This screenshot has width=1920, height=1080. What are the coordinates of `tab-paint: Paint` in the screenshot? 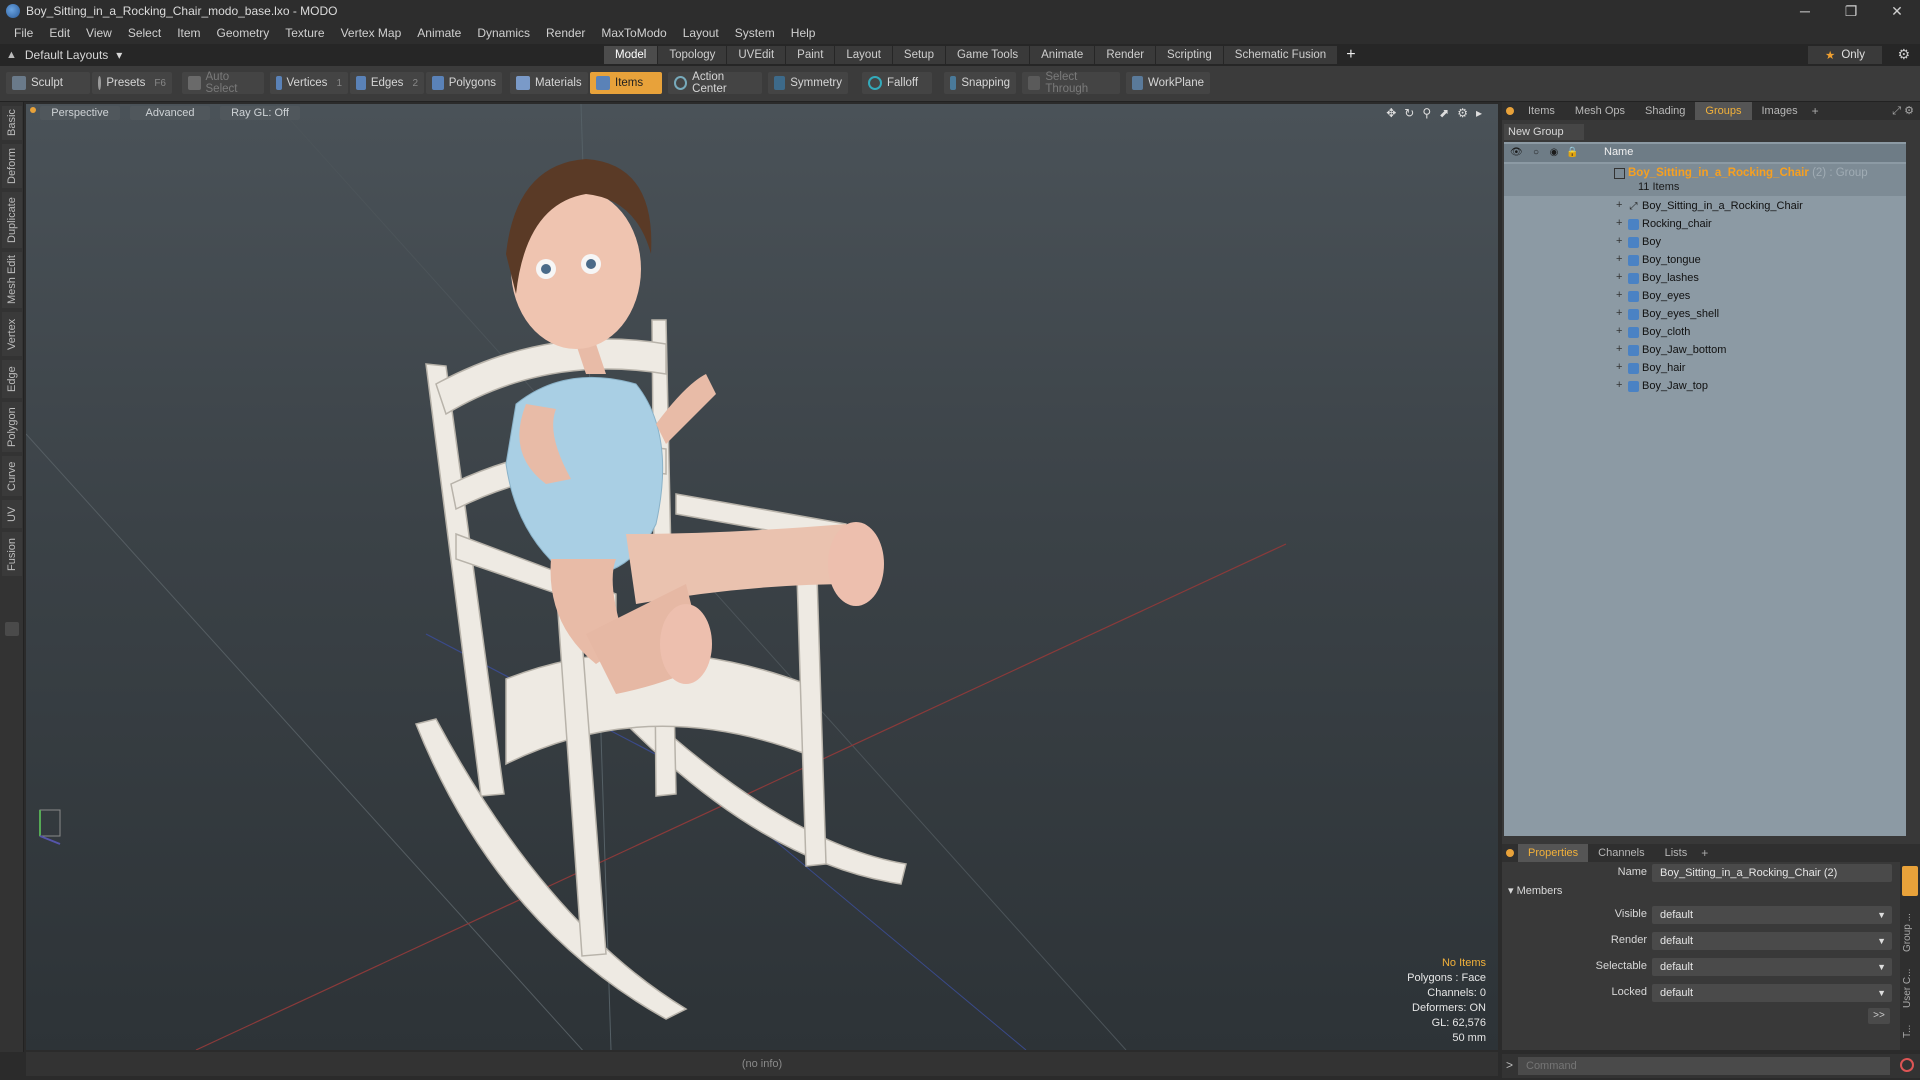 It's located at (811, 55).